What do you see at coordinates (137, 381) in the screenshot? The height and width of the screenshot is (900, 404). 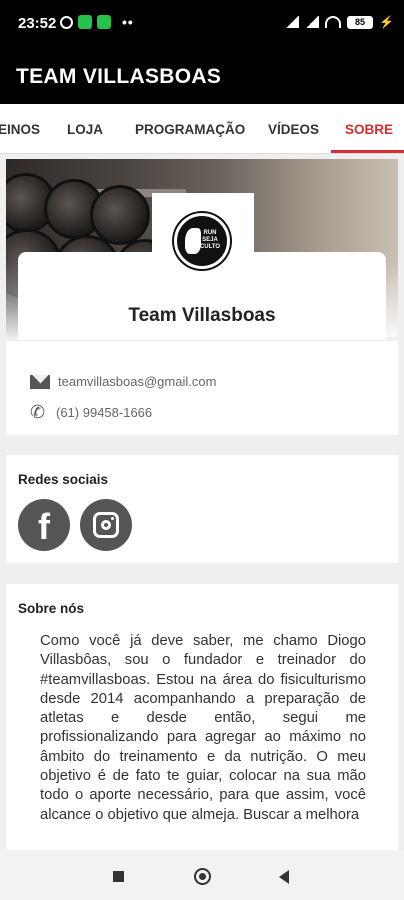 I see `email-text: teamvillasboas@gmail.com` at bounding box center [137, 381].